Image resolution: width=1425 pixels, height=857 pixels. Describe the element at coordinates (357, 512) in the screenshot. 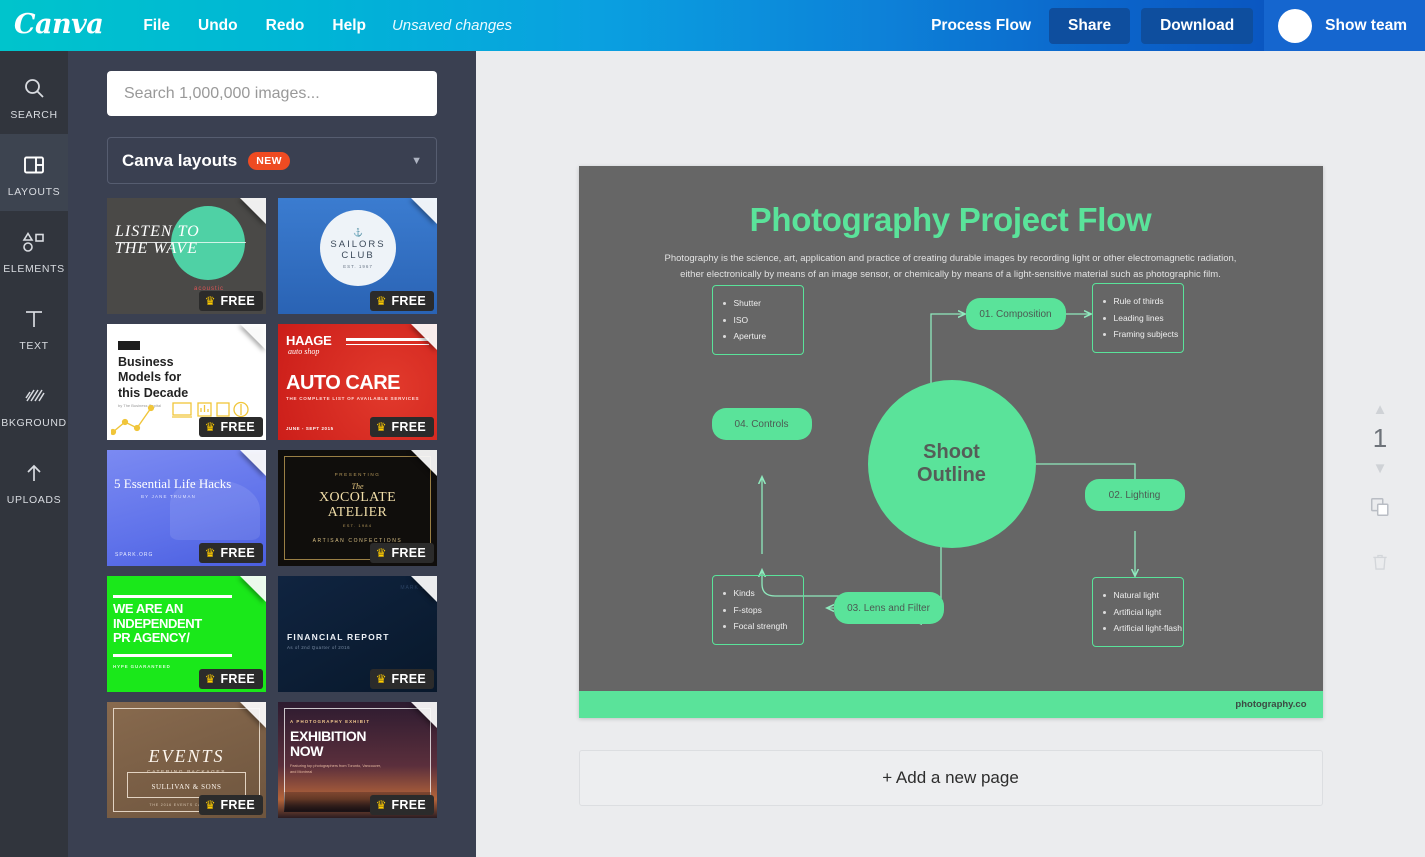

I see `thumb-text: ATELIER` at that location.